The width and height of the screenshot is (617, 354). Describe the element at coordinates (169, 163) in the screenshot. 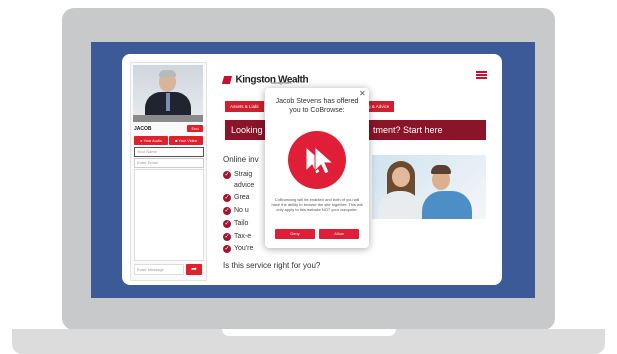

I see `email-input: Enter Email` at that location.